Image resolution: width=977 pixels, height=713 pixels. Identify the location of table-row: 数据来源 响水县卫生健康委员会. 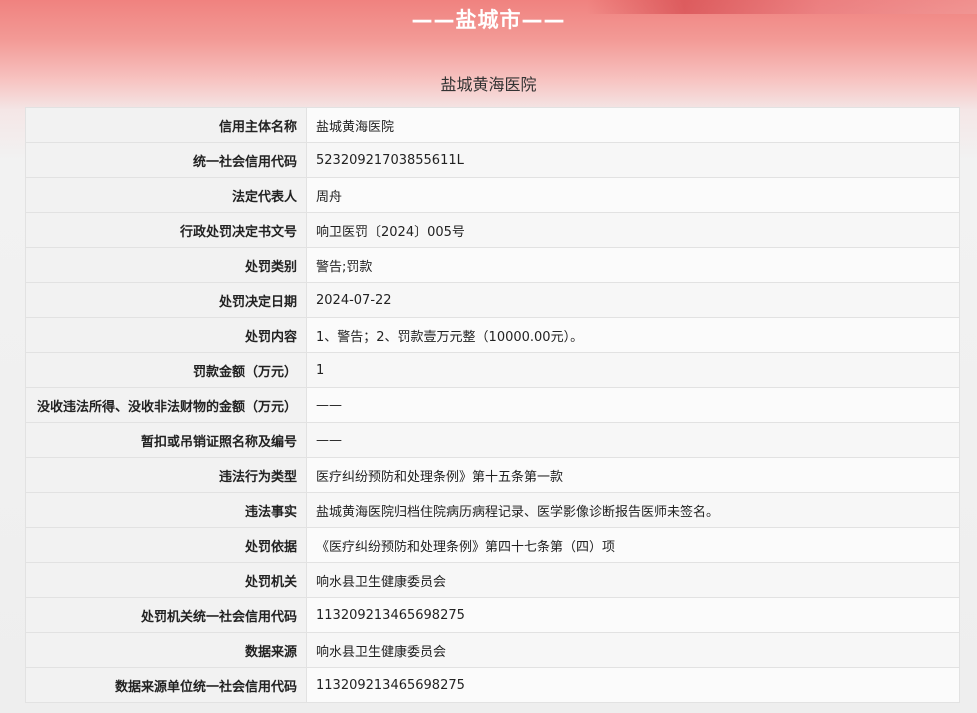
(492, 650).